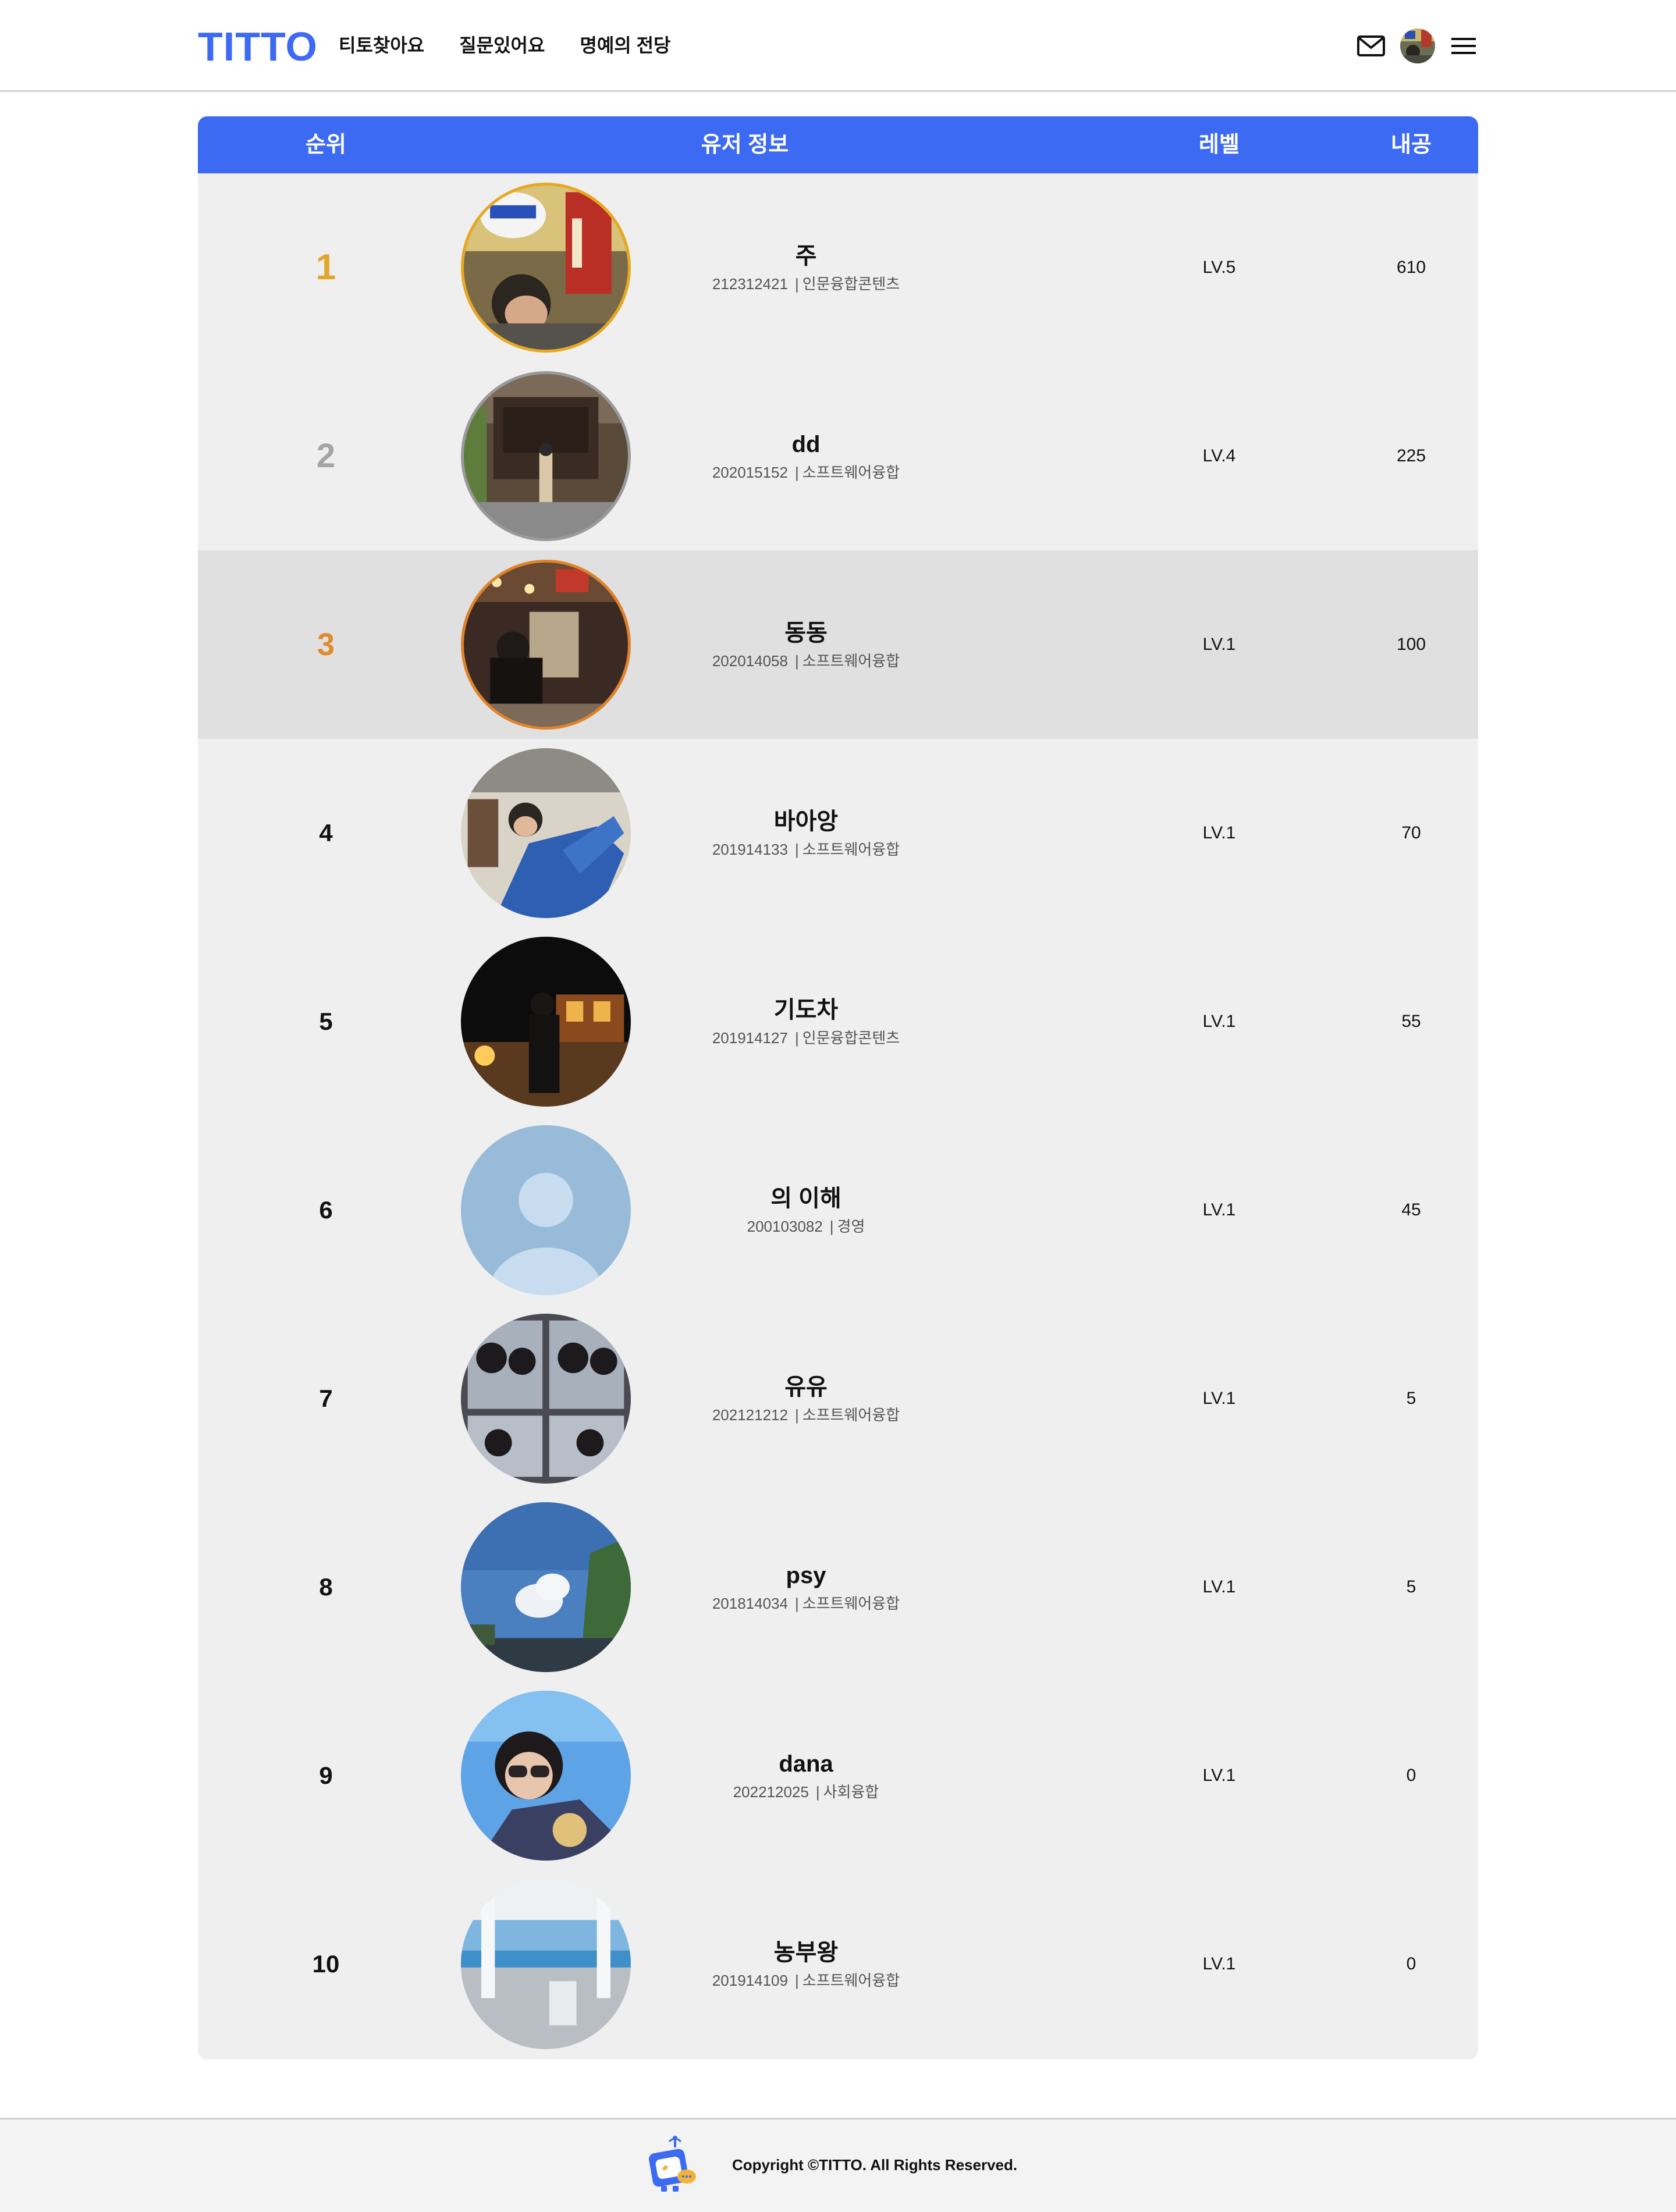 This screenshot has width=1676, height=2212. I want to click on column-header-points: 내공, so click(1411, 145).